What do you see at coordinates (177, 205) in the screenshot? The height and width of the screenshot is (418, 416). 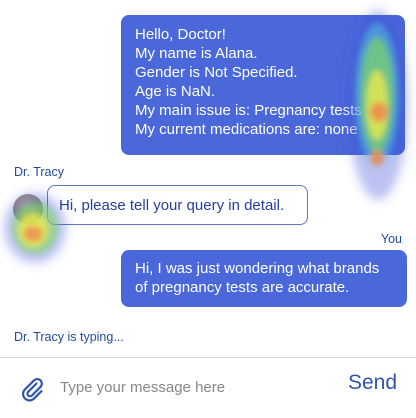 I see `doctor-message-bubble: Hi, please tell your query in detail.` at bounding box center [177, 205].